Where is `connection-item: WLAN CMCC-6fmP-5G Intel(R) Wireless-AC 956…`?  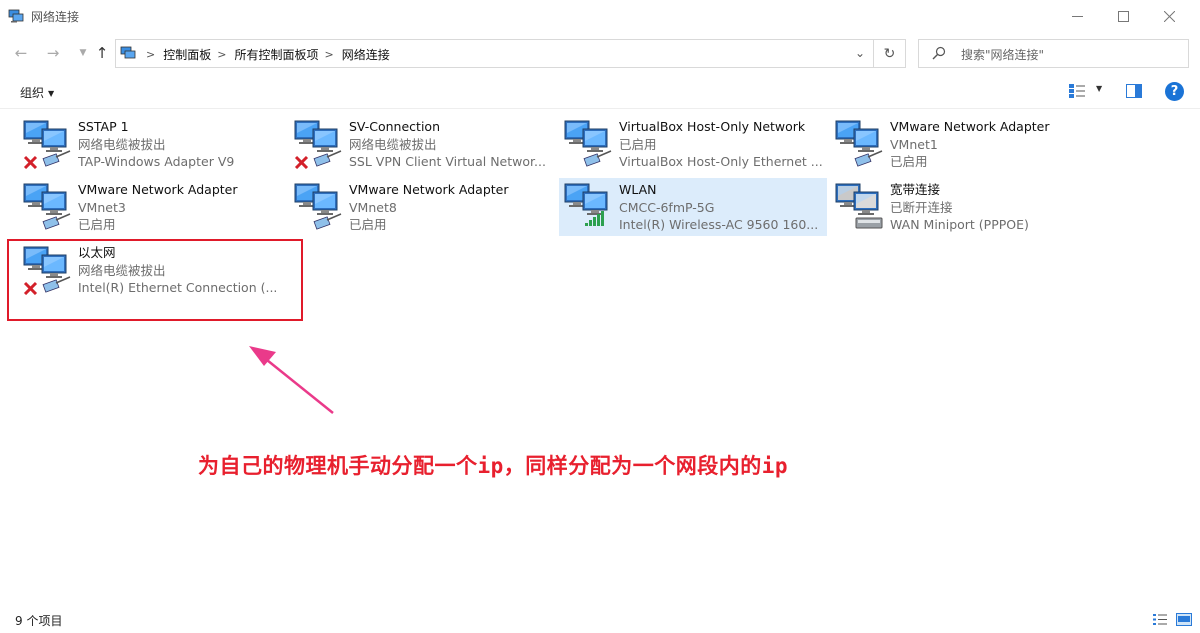
connection-item: WLAN CMCC-6fmP-5G Intel(R) Wireless-AC 956… is located at coordinates (693, 207).